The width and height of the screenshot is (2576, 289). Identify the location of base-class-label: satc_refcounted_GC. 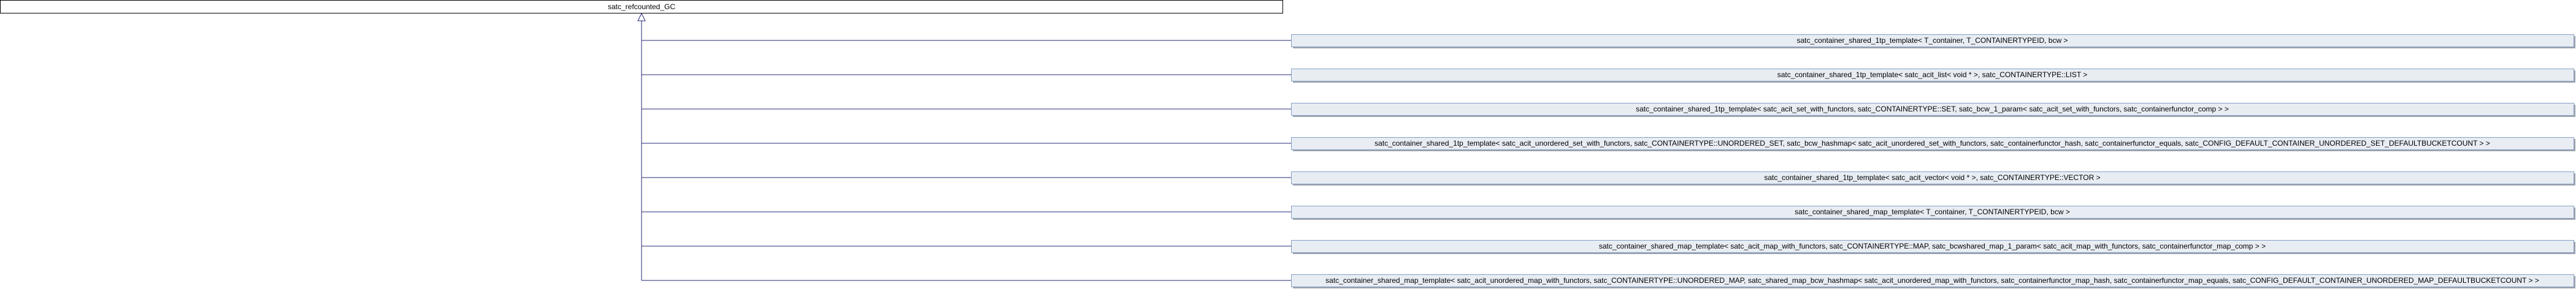
(641, 6).